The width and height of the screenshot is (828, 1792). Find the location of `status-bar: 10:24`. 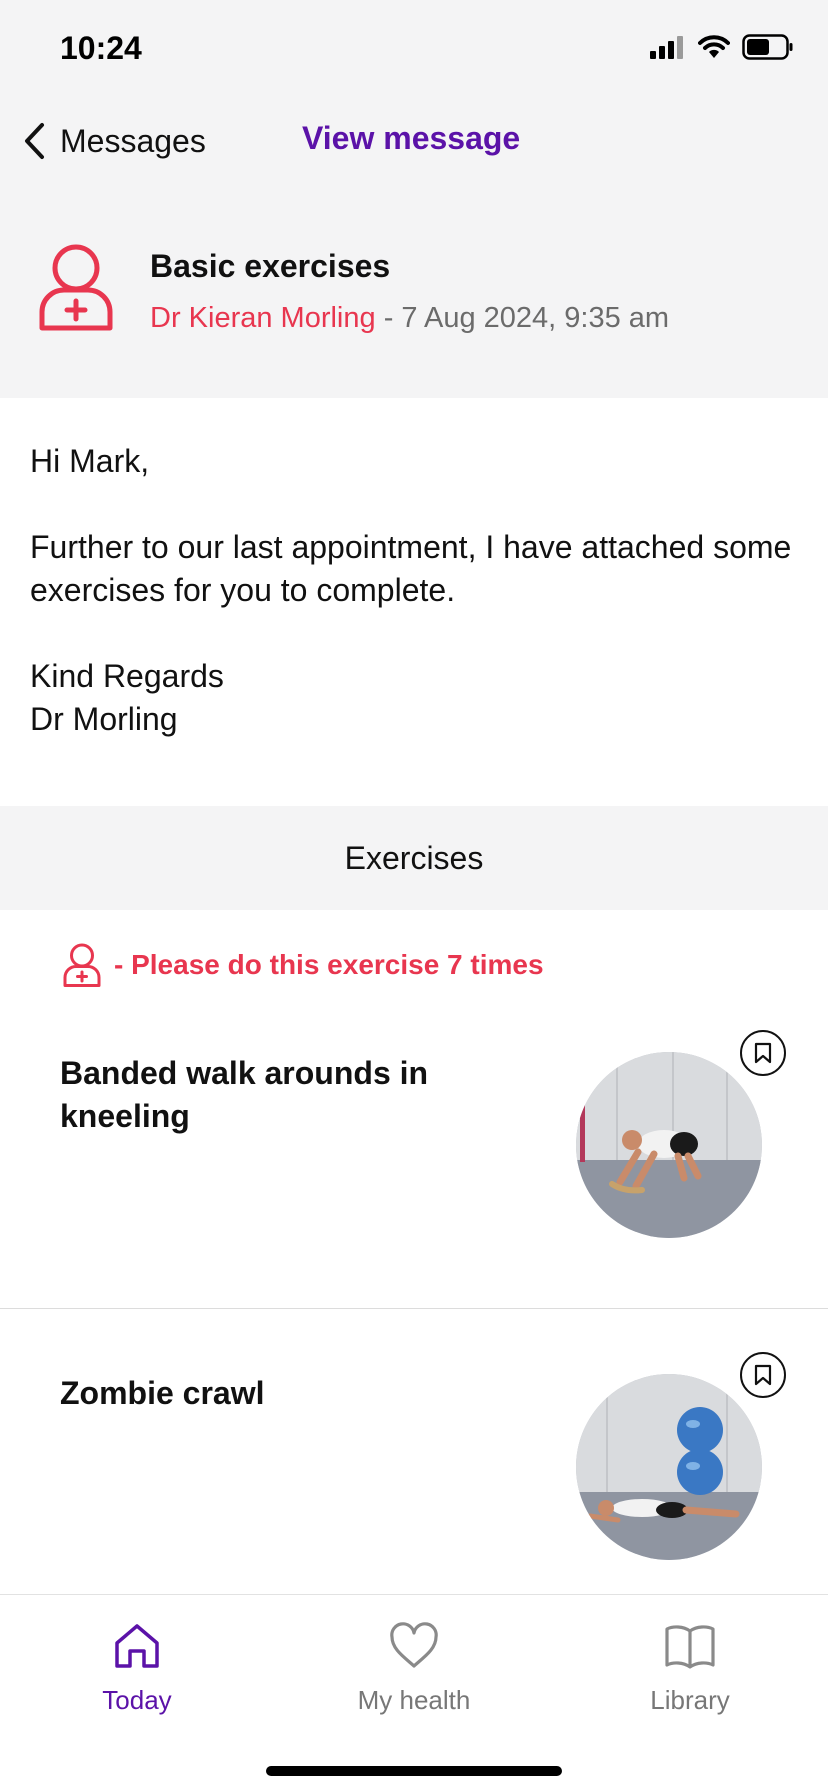

status-bar: 10:24 is located at coordinates (414, 48).